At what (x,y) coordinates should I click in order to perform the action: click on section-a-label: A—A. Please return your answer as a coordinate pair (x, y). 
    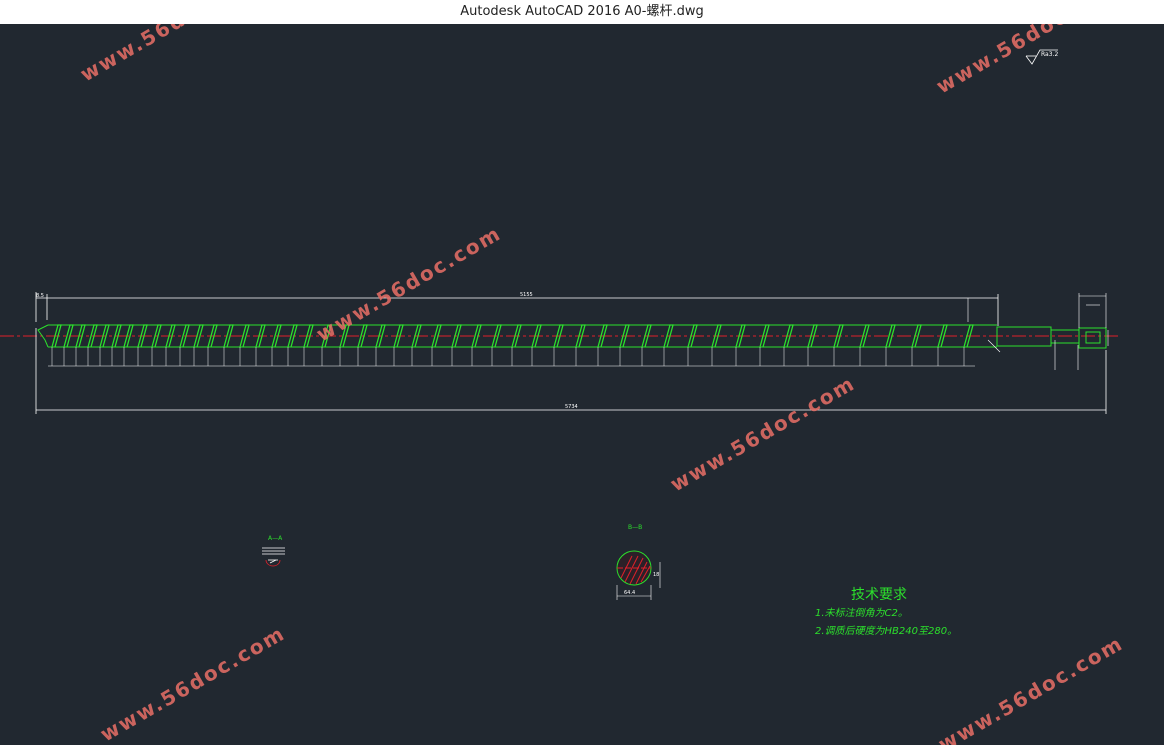
    Looking at the image, I should click on (275, 538).